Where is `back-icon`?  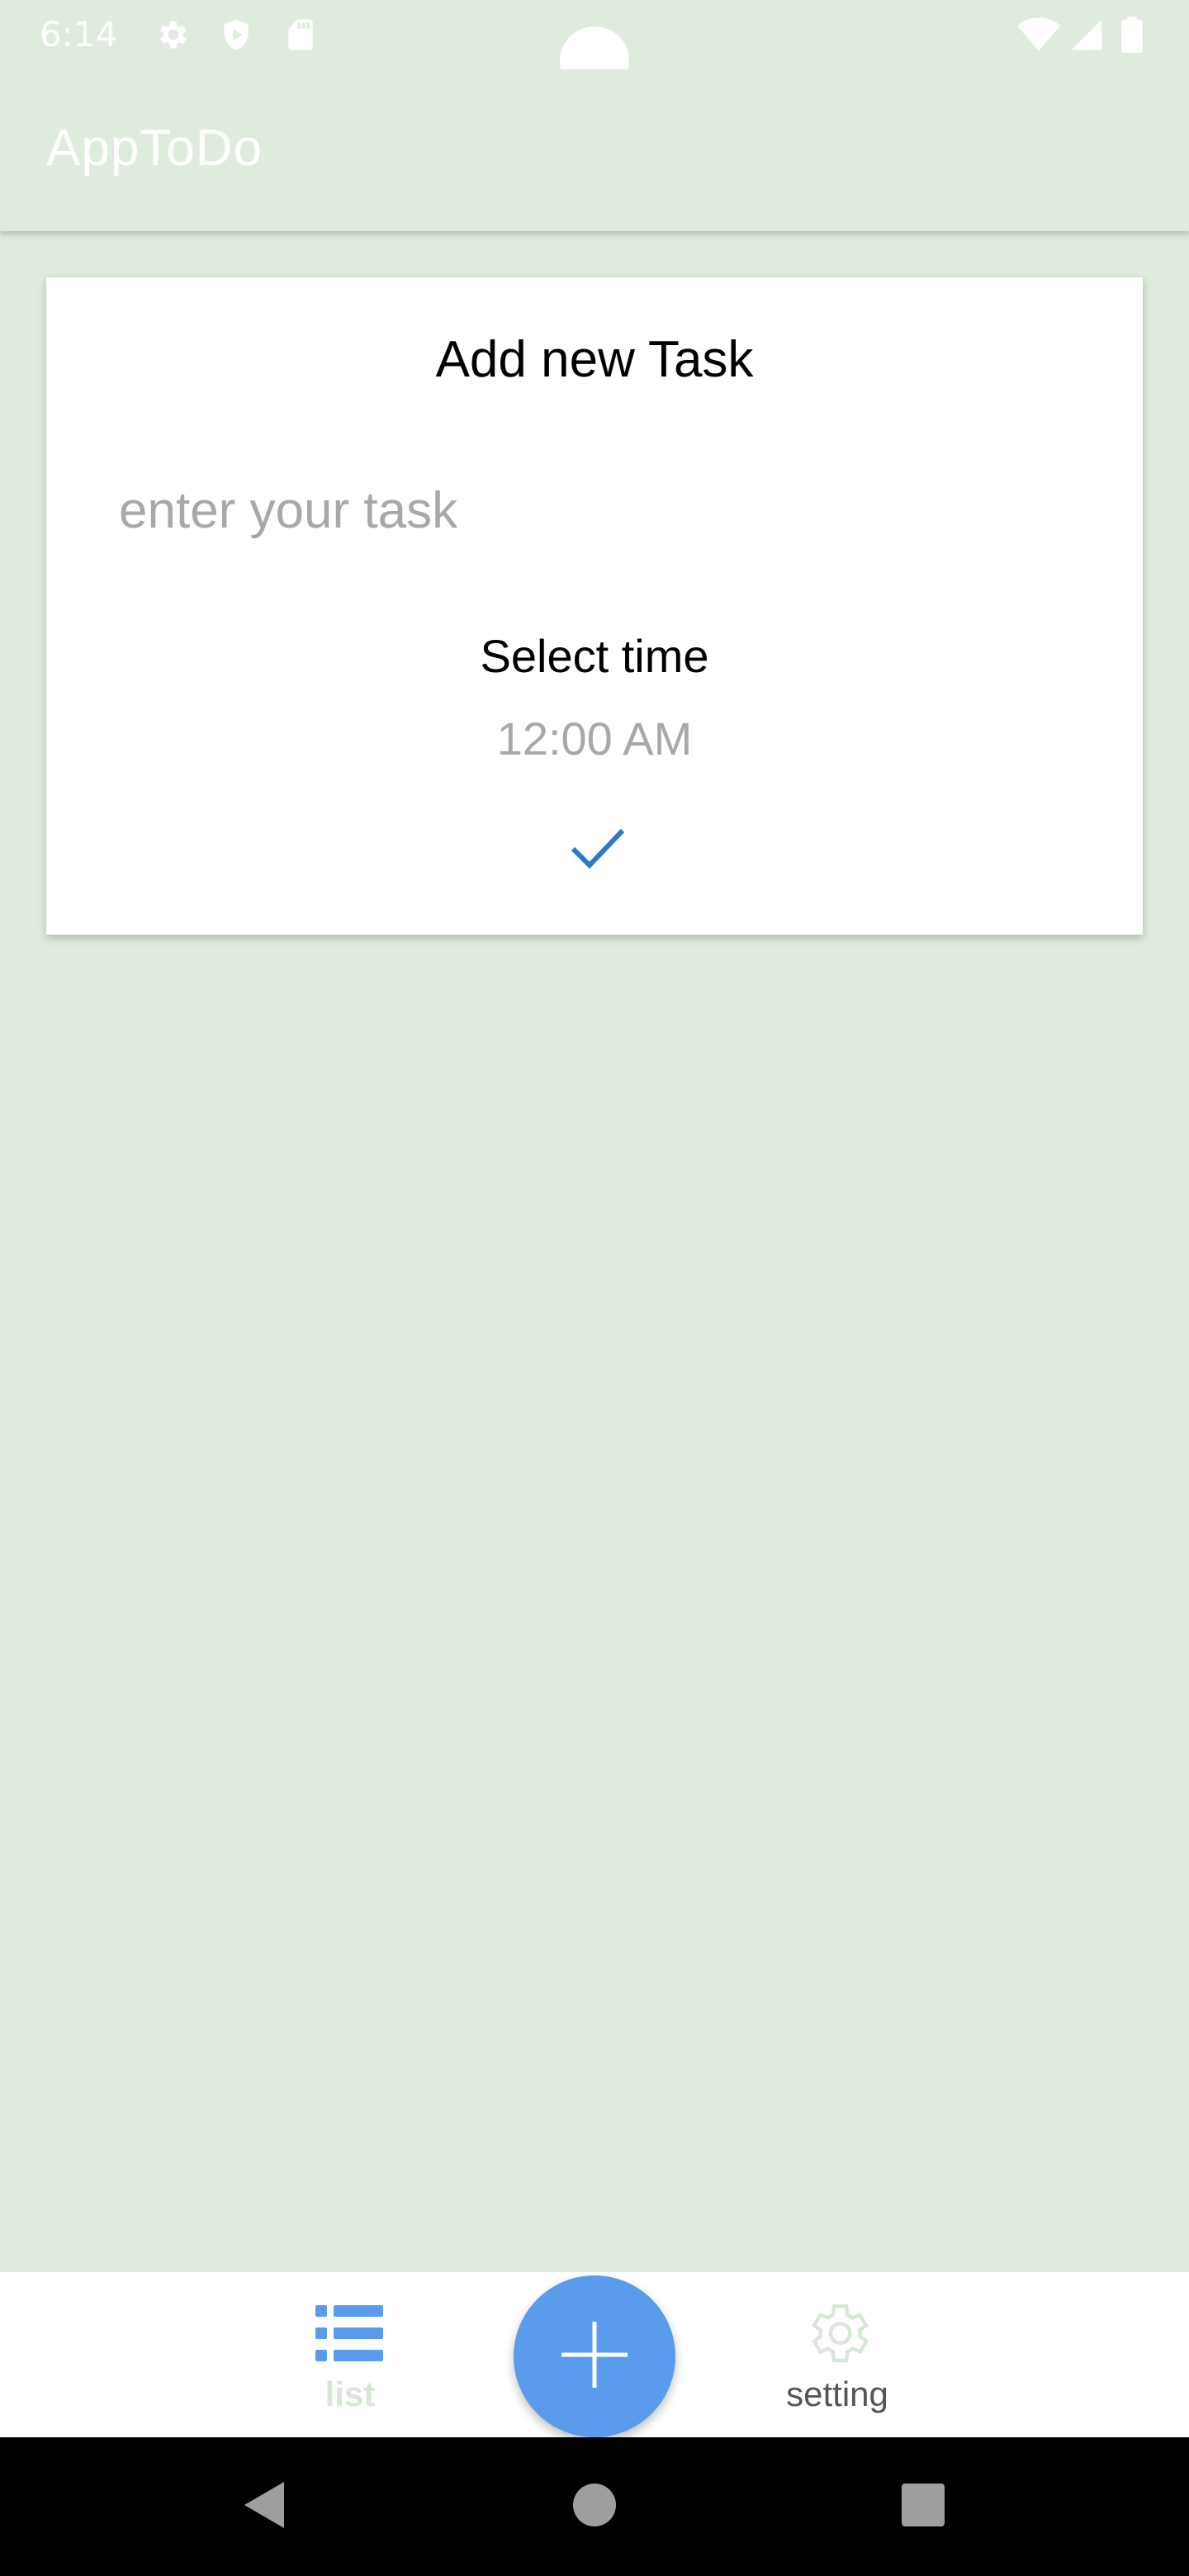 back-icon is located at coordinates (264, 2507).